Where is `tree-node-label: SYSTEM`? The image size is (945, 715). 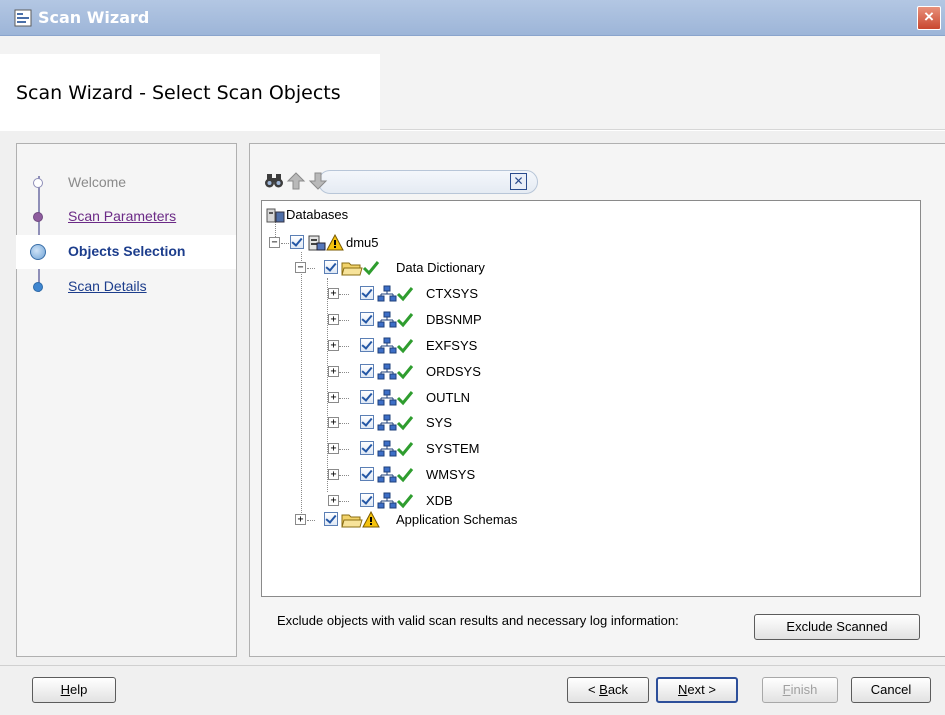
tree-node-label: SYSTEM is located at coordinates (453, 448).